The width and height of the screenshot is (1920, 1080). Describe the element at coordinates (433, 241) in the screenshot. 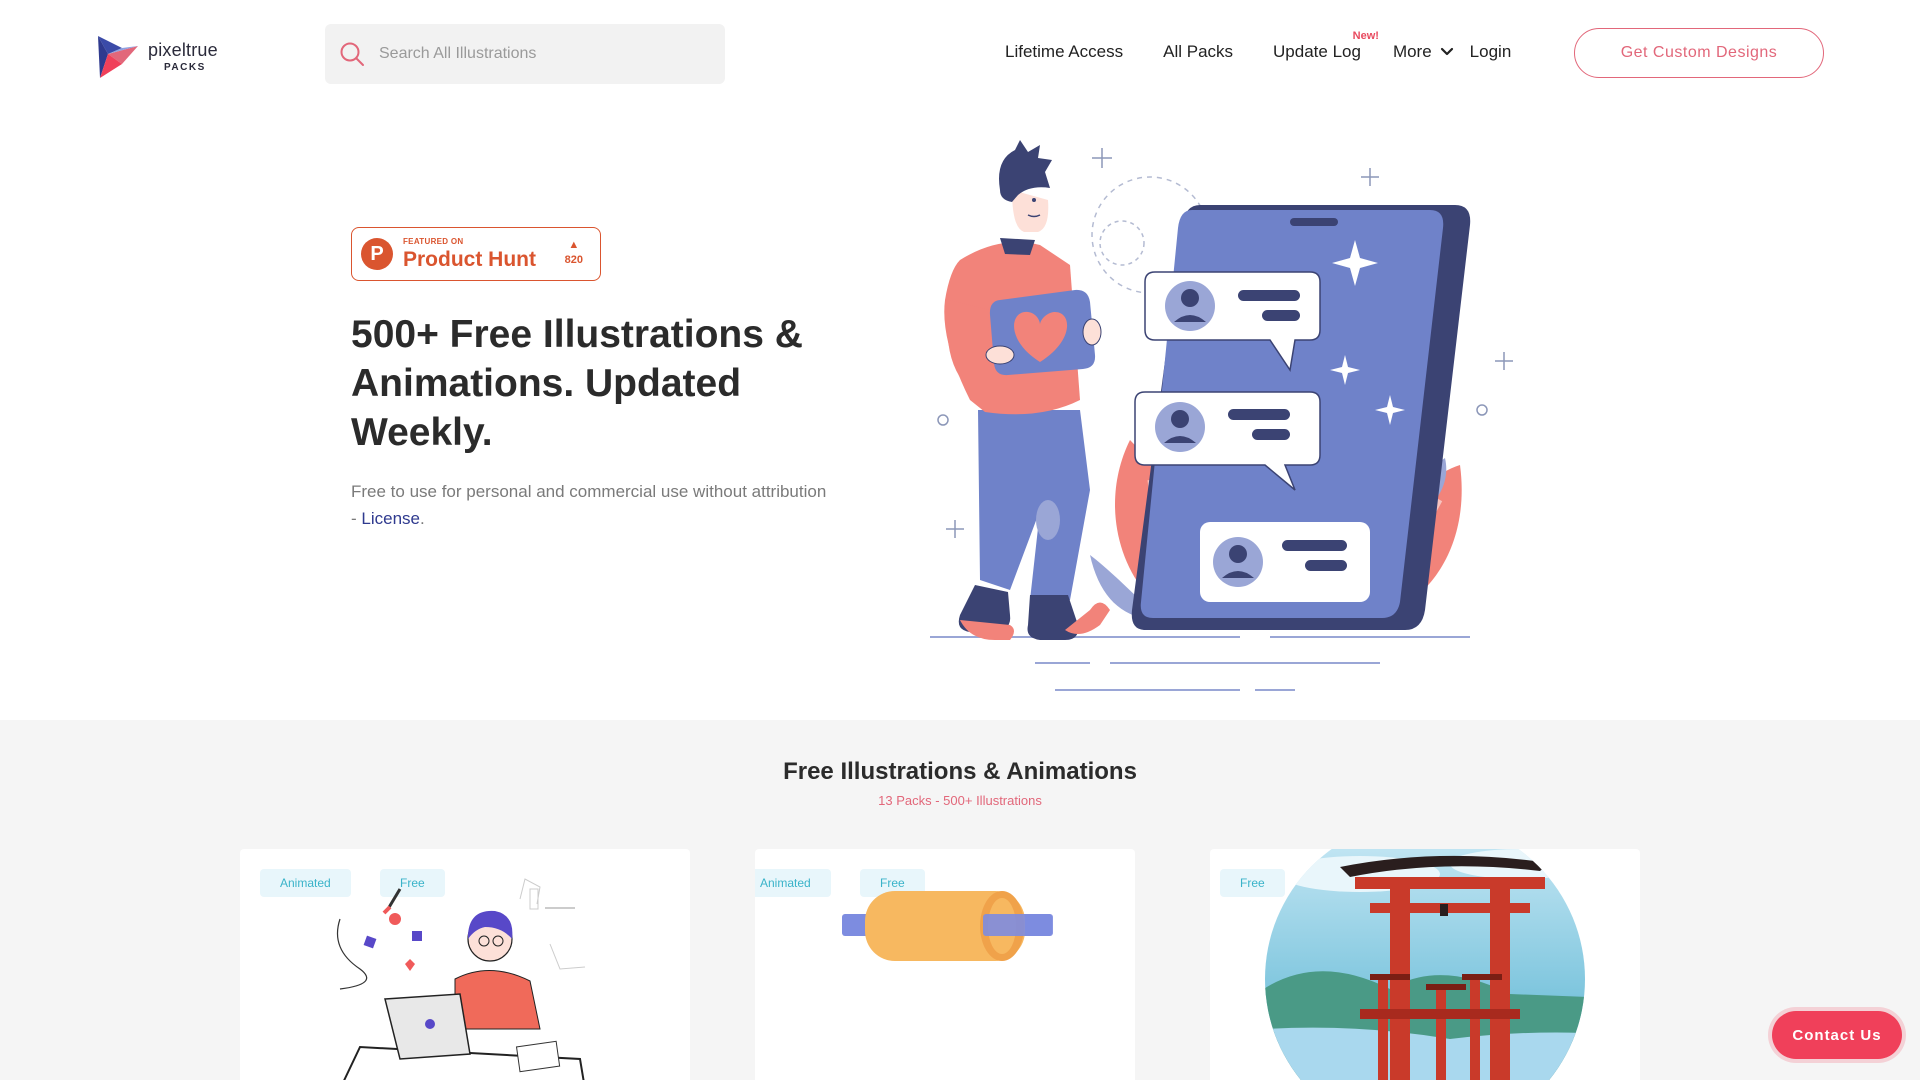

I see `product-hunt-featured: FEATURED ON` at that location.